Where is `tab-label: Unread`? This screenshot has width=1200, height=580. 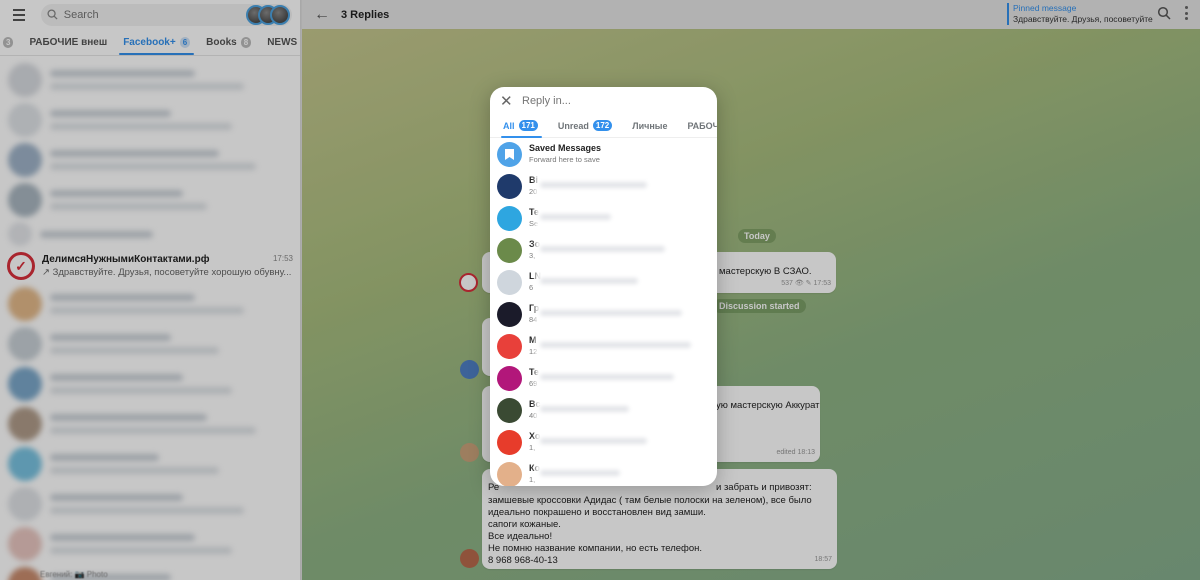 tab-label: Unread is located at coordinates (573, 125).